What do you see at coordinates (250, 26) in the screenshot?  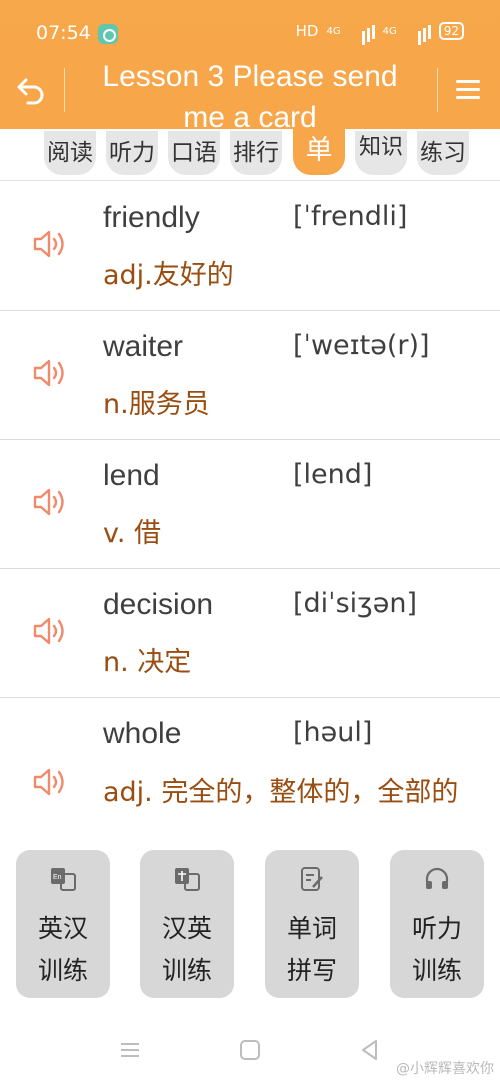 I see `status-bar: 07:54 HD 4G 4G 92` at bounding box center [250, 26].